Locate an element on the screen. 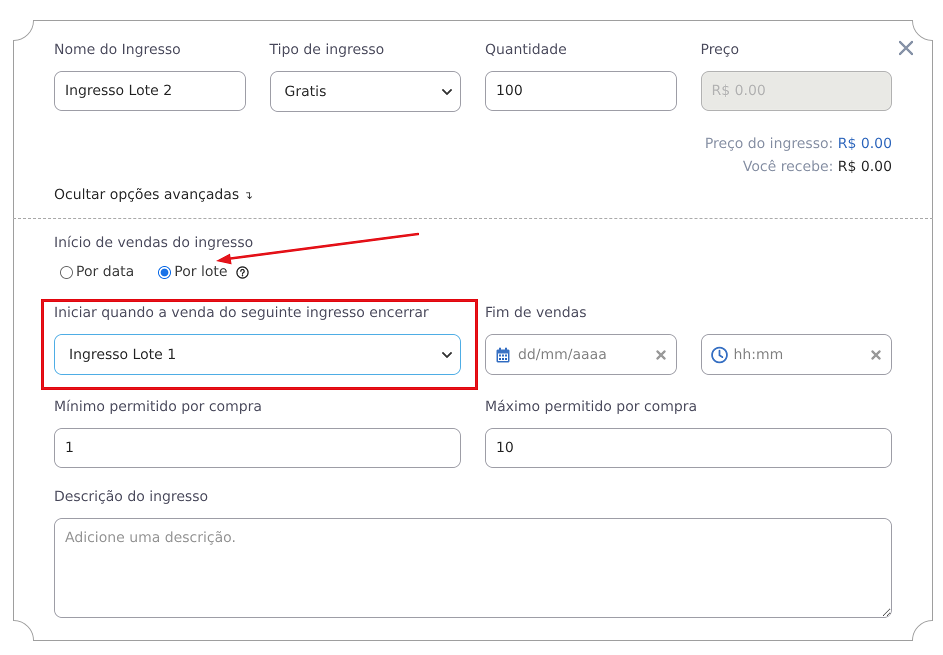 The image size is (943, 655). radio-label: Por data is located at coordinates (105, 272).